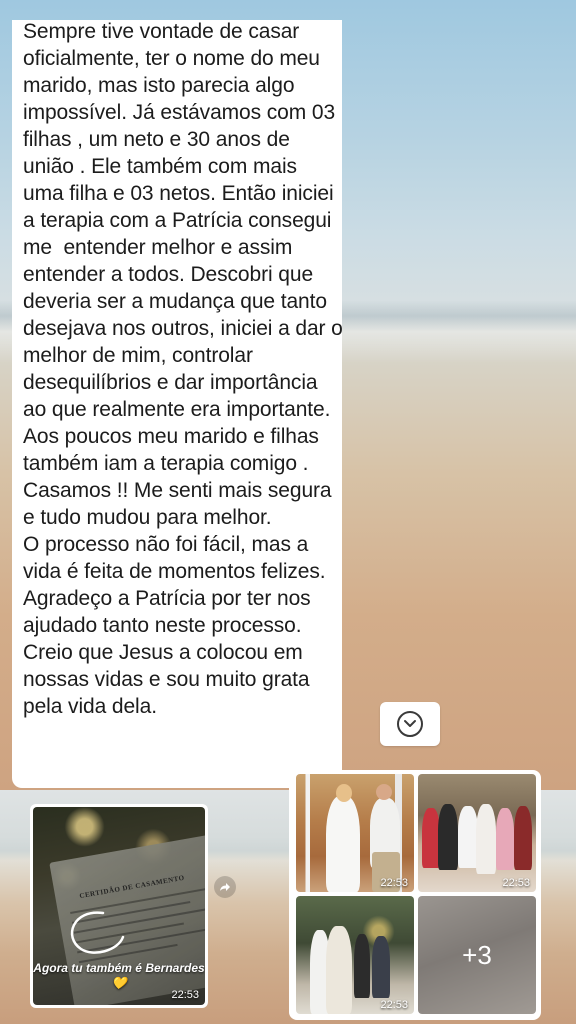  I want to click on forward-button, so click(225, 887).